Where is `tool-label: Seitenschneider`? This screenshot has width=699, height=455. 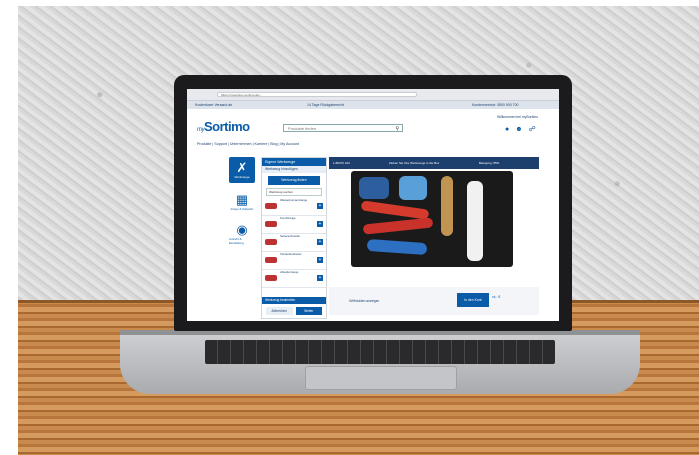
tool-label: Seitenschneider is located at coordinates (290, 236).